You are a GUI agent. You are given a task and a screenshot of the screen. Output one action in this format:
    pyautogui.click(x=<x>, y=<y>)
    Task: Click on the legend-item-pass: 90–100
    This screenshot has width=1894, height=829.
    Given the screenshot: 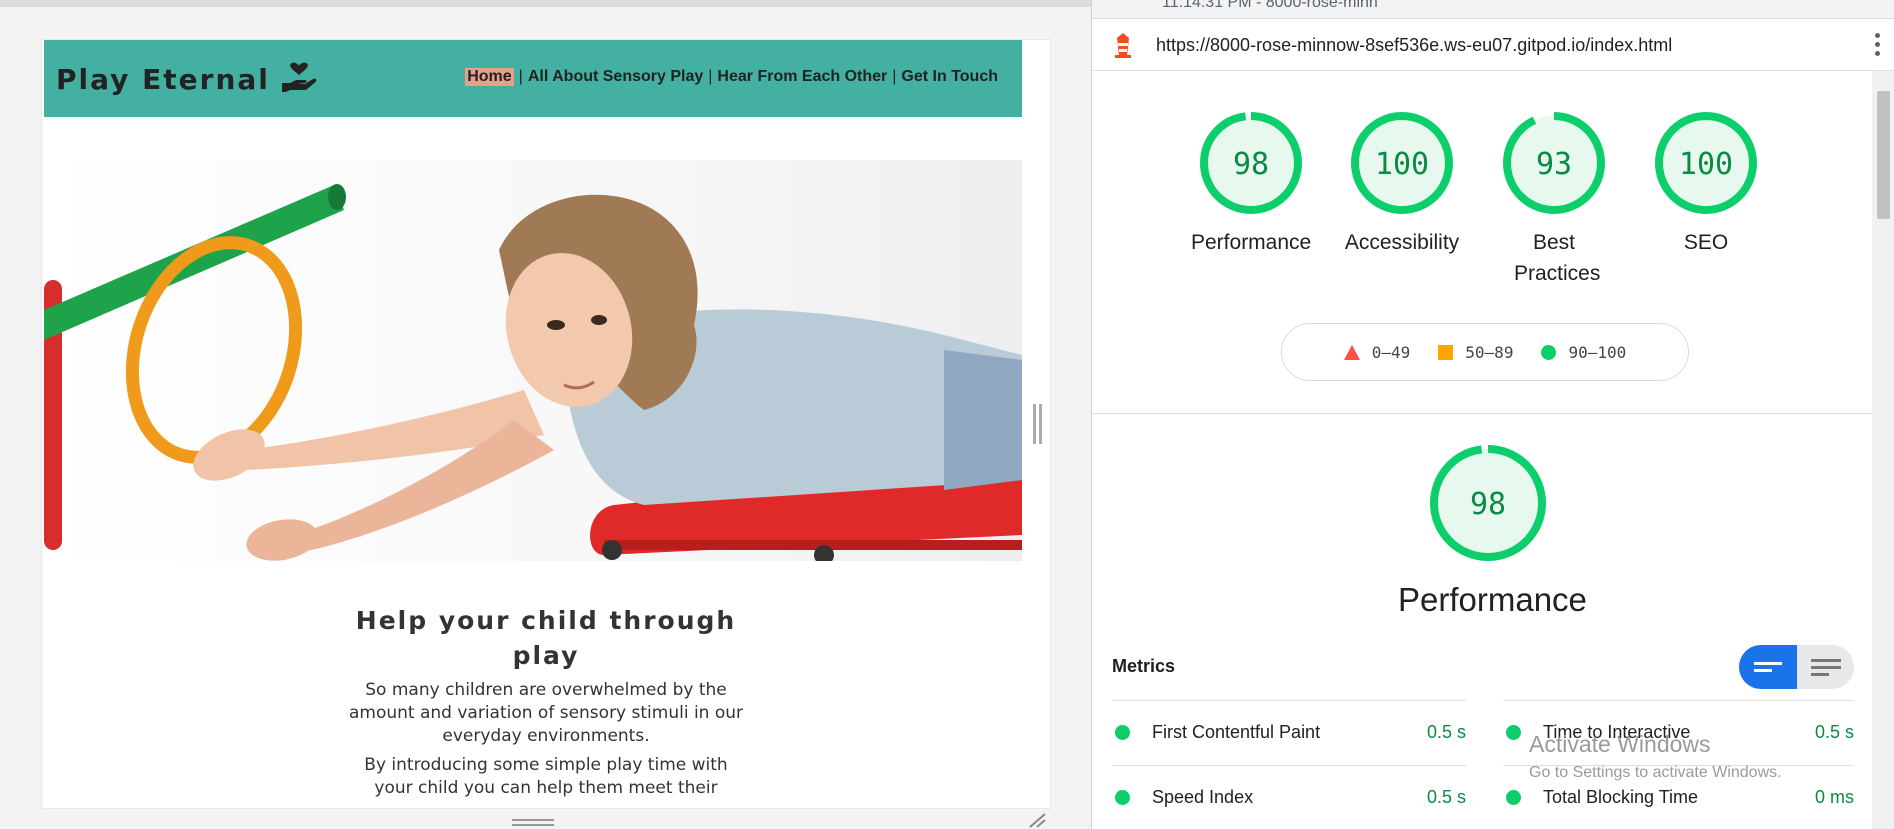 What is the action you would take?
    pyautogui.click(x=1583, y=352)
    